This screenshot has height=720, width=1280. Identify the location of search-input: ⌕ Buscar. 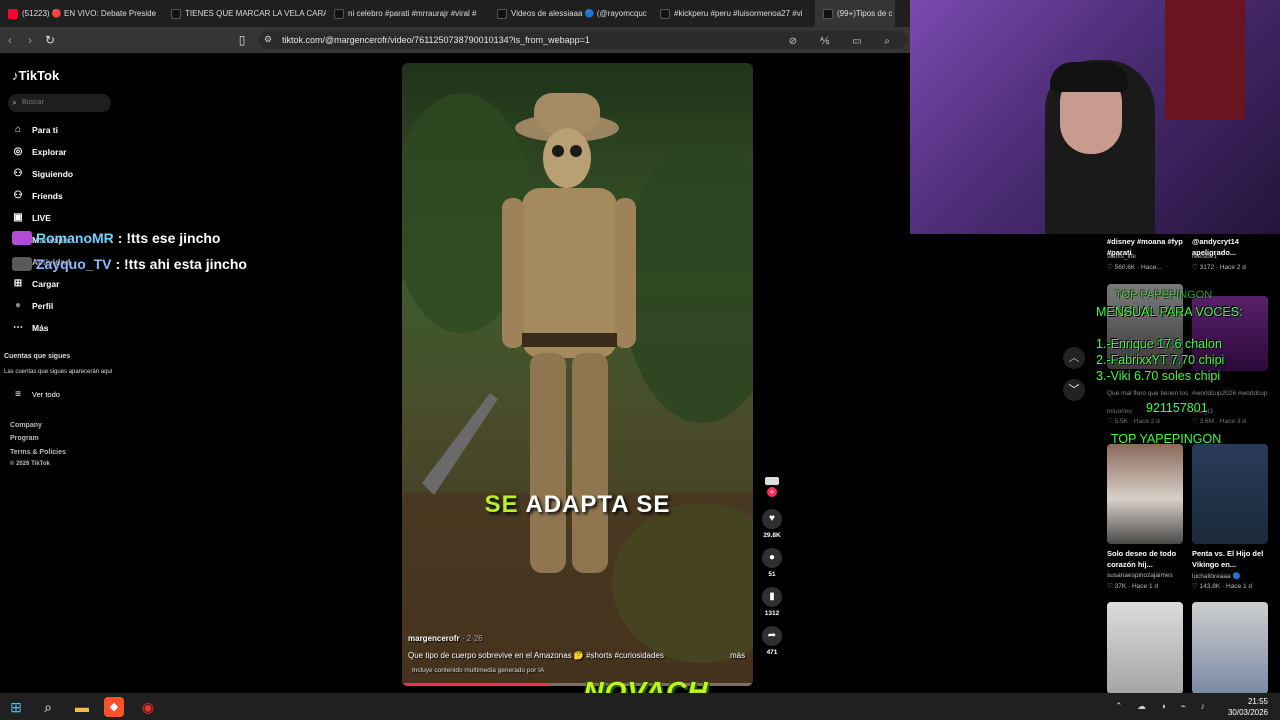
(59, 103).